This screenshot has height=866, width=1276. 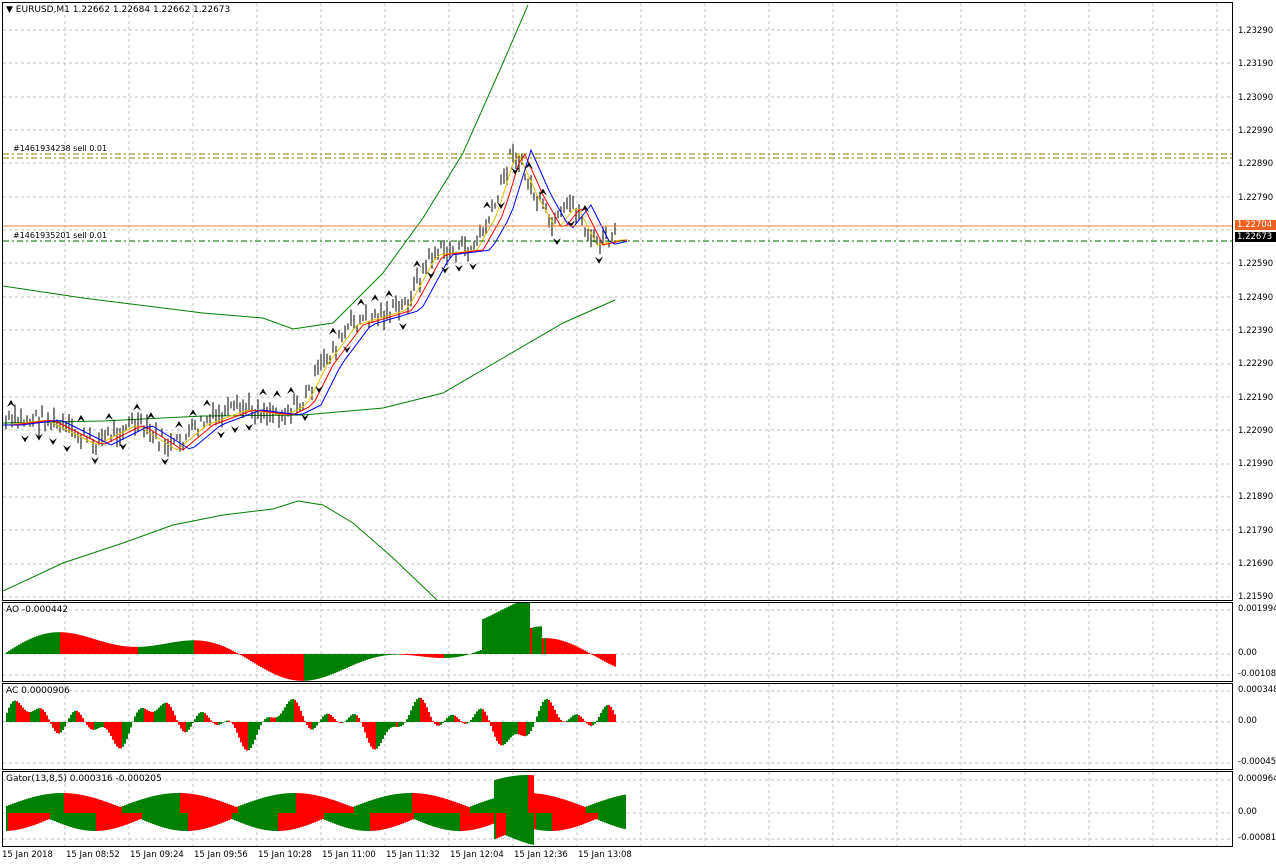 What do you see at coordinates (9, 10) in the screenshot?
I see `dropdown-triangle-icon: ▼` at bounding box center [9, 10].